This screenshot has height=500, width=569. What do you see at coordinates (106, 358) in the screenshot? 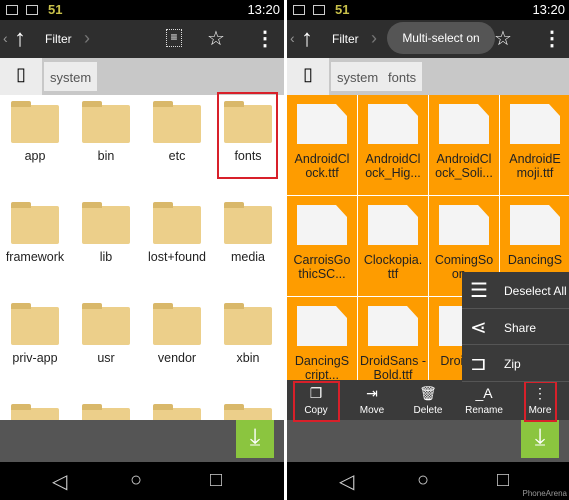
I see `folder-label: usr` at bounding box center [106, 358].